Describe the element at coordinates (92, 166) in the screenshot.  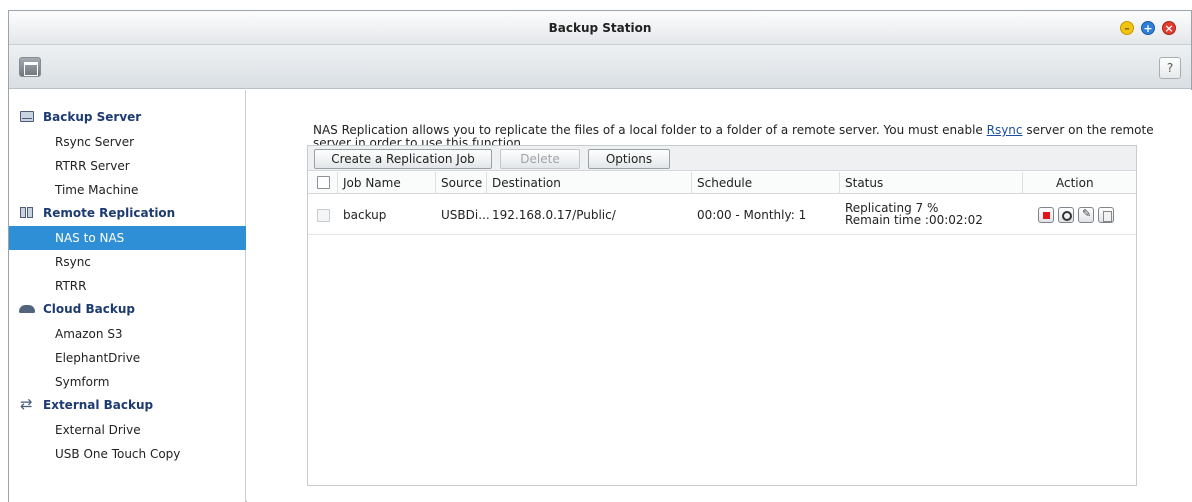
I see `sidebar-item-label: RTRR Server` at that location.